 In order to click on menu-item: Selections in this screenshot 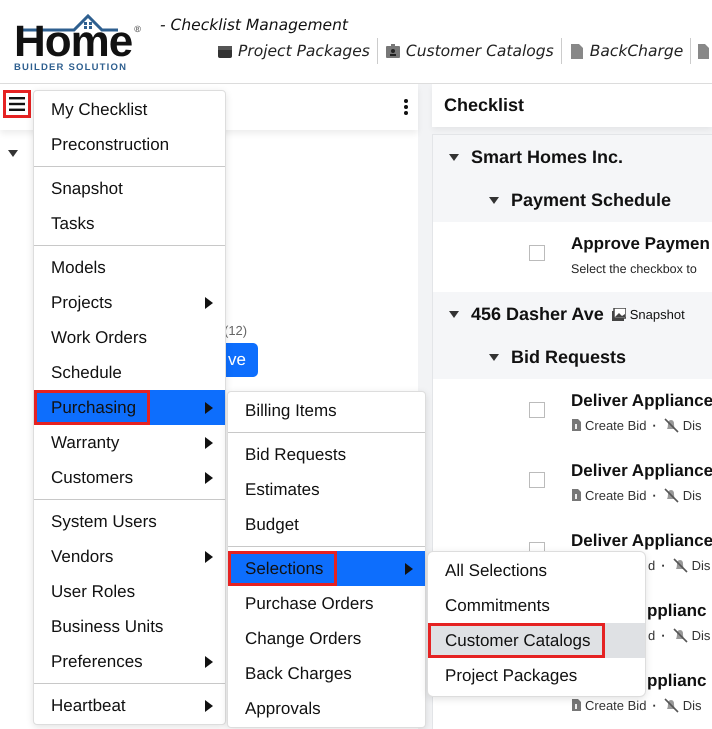, I will do `click(326, 568)`.